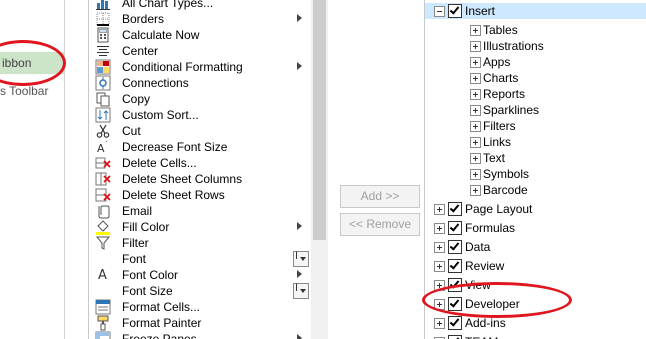 This screenshot has height=339, width=646. Describe the element at coordinates (439, 11) in the screenshot. I see `collapse-icon` at that location.